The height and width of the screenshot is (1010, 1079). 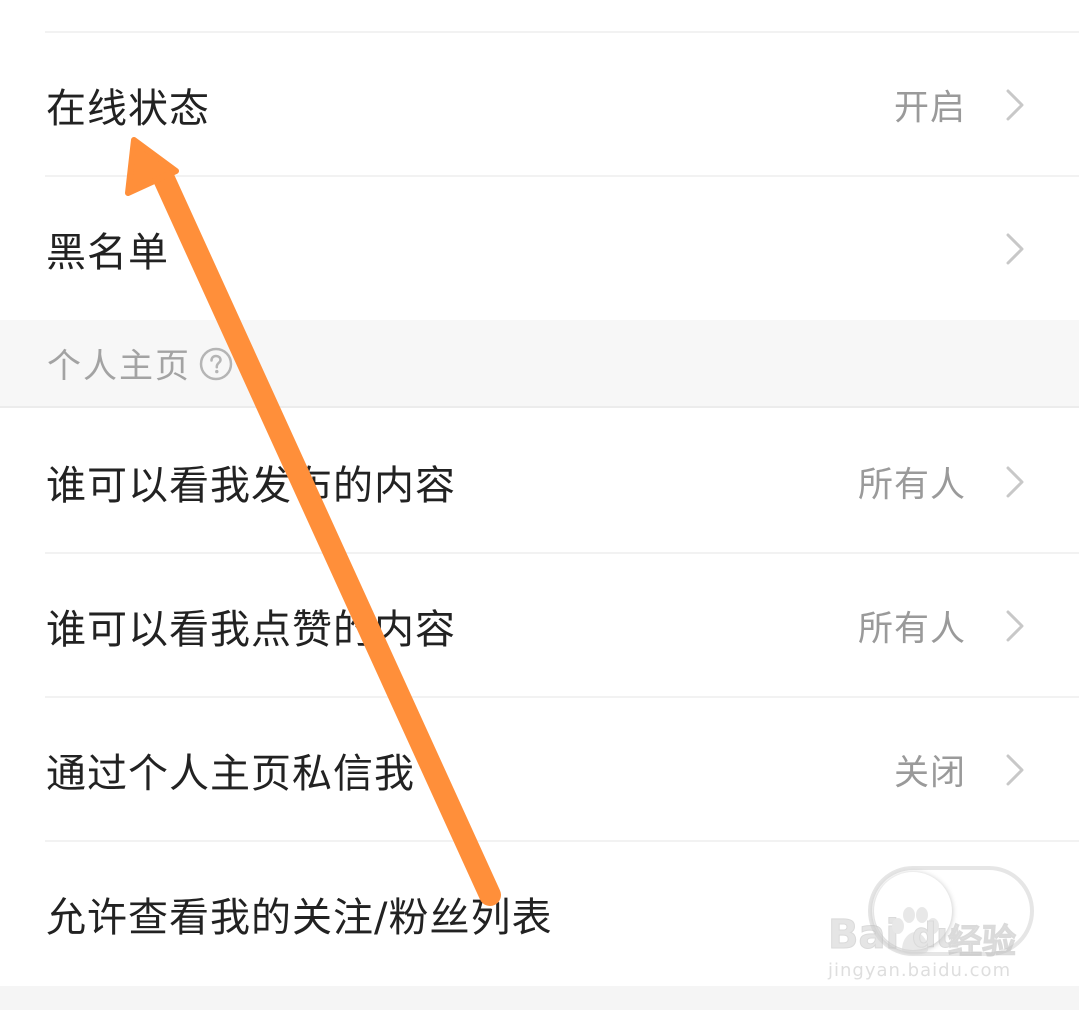 What do you see at coordinates (927, 946) in the screenshot?
I see `baidu-jingyan-watermark: Bai du 经验 jingyan.baidu.com` at bounding box center [927, 946].